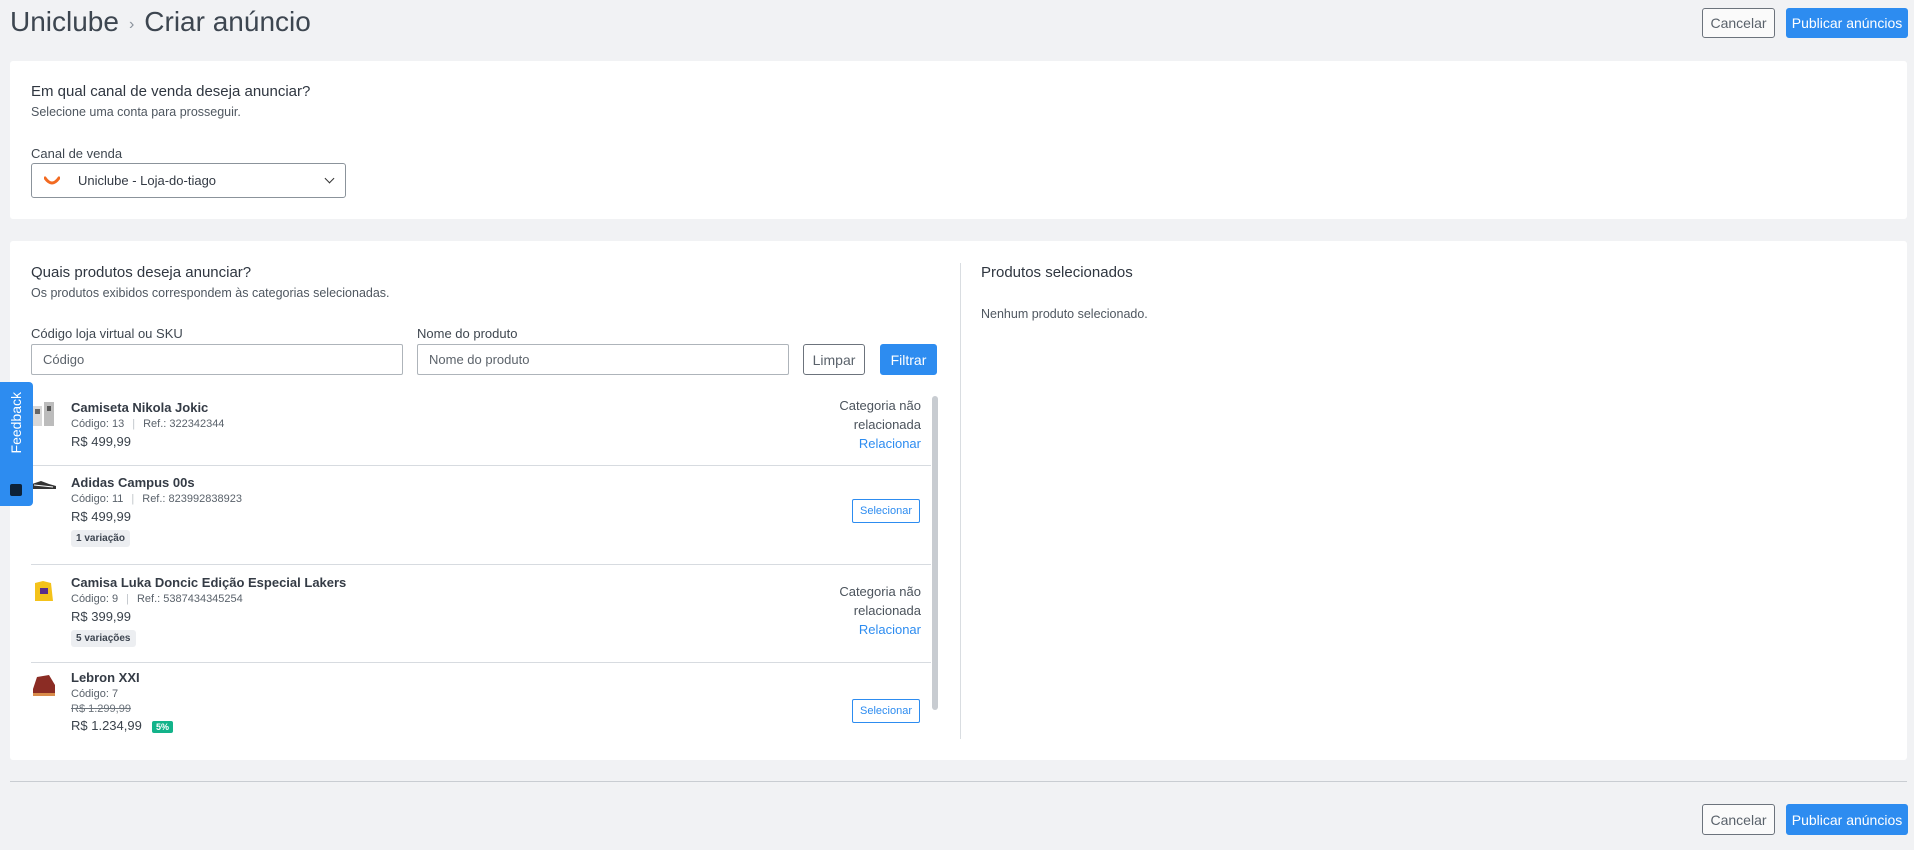  I want to click on product-old-price: R$ 1.299,99, so click(101, 709).